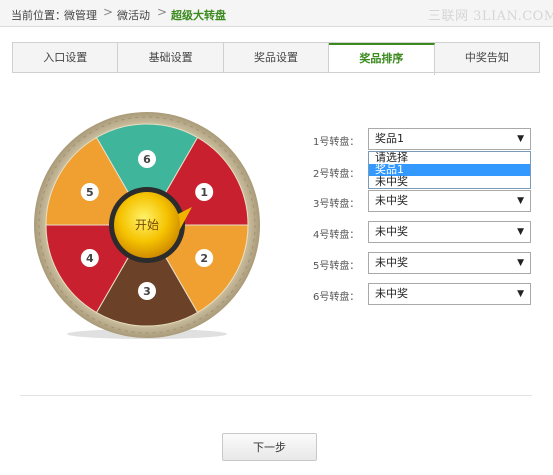  I want to click on select-value: 奖品1, so click(389, 138).